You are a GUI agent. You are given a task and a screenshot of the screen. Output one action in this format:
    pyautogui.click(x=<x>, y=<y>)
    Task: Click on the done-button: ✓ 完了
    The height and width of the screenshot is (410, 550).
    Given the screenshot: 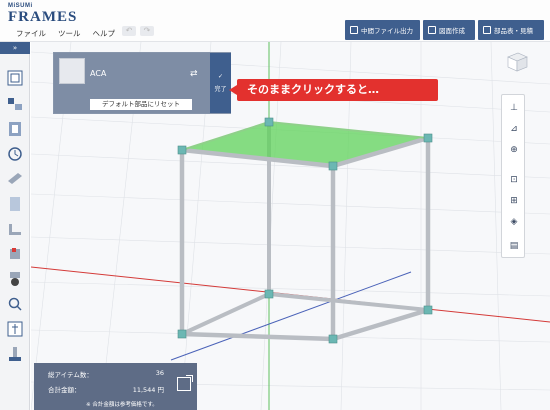 What is the action you would take?
    pyautogui.click(x=220, y=83)
    